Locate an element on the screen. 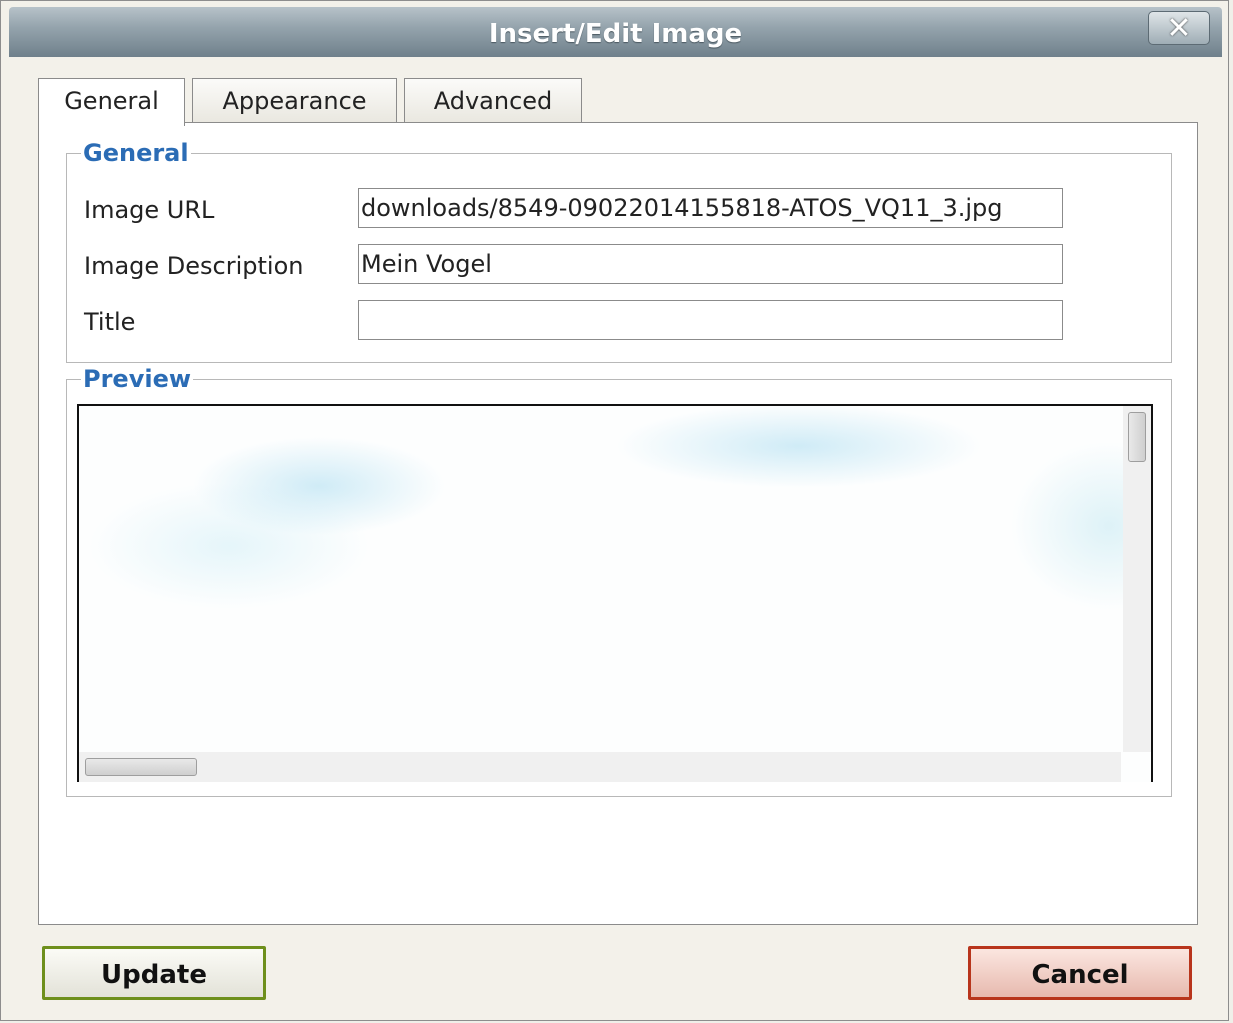  title-label: Title is located at coordinates (110, 322).